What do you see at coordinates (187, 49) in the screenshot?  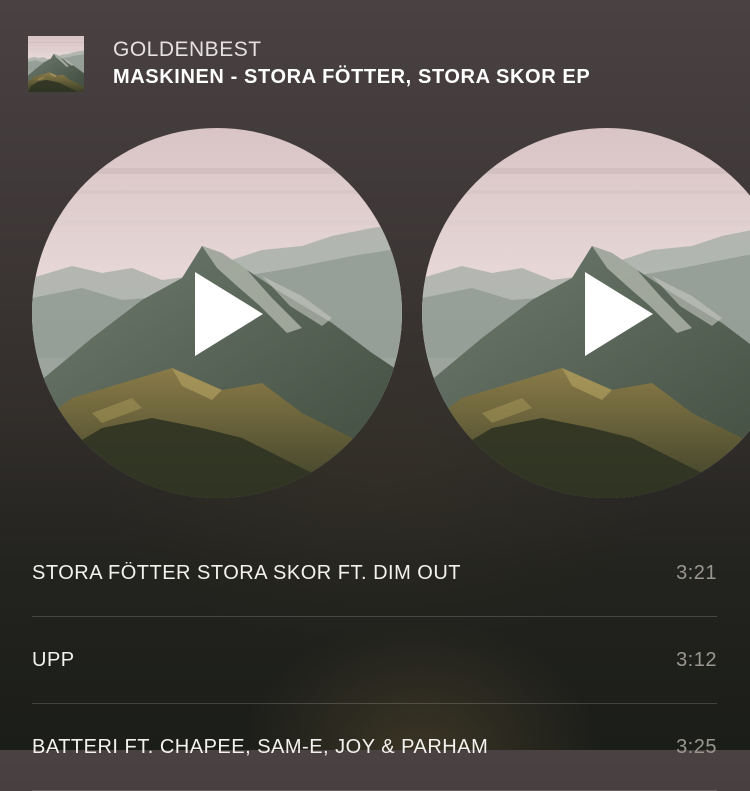 I see `artist-name: GOLDENBEST` at bounding box center [187, 49].